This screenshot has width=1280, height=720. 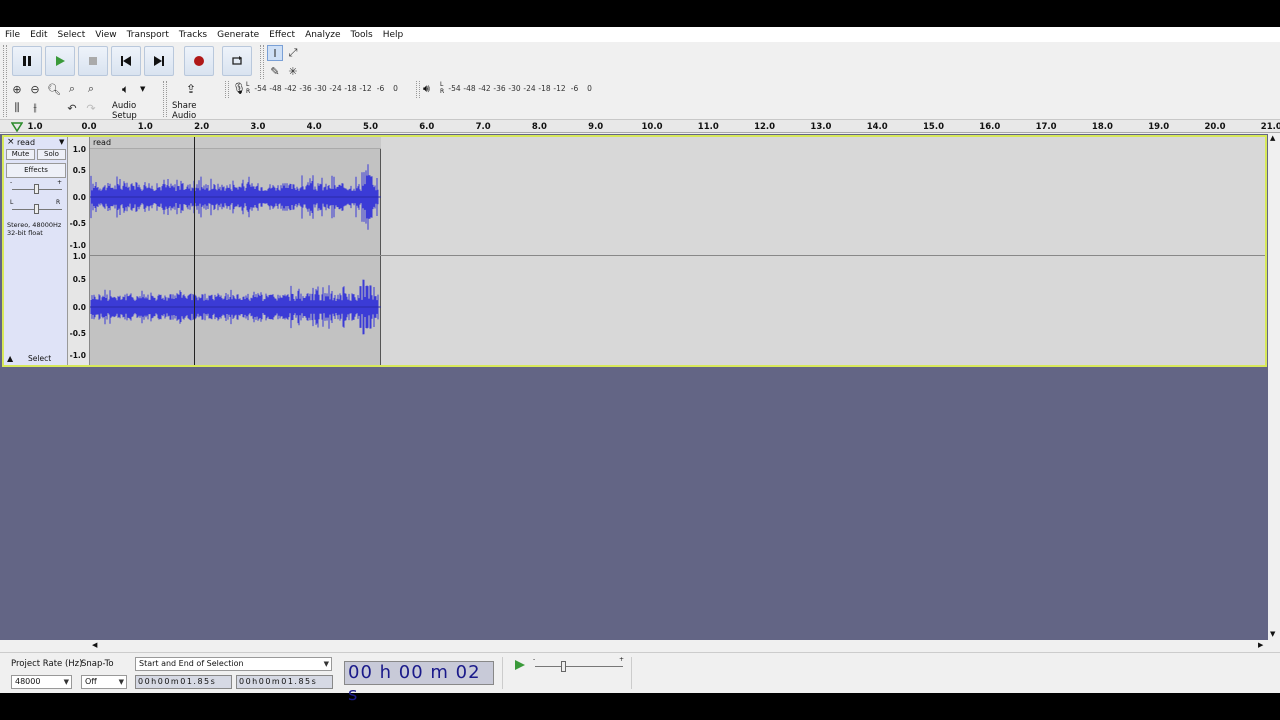 I want to click on undo-button: ↶, so click(x=72, y=108).